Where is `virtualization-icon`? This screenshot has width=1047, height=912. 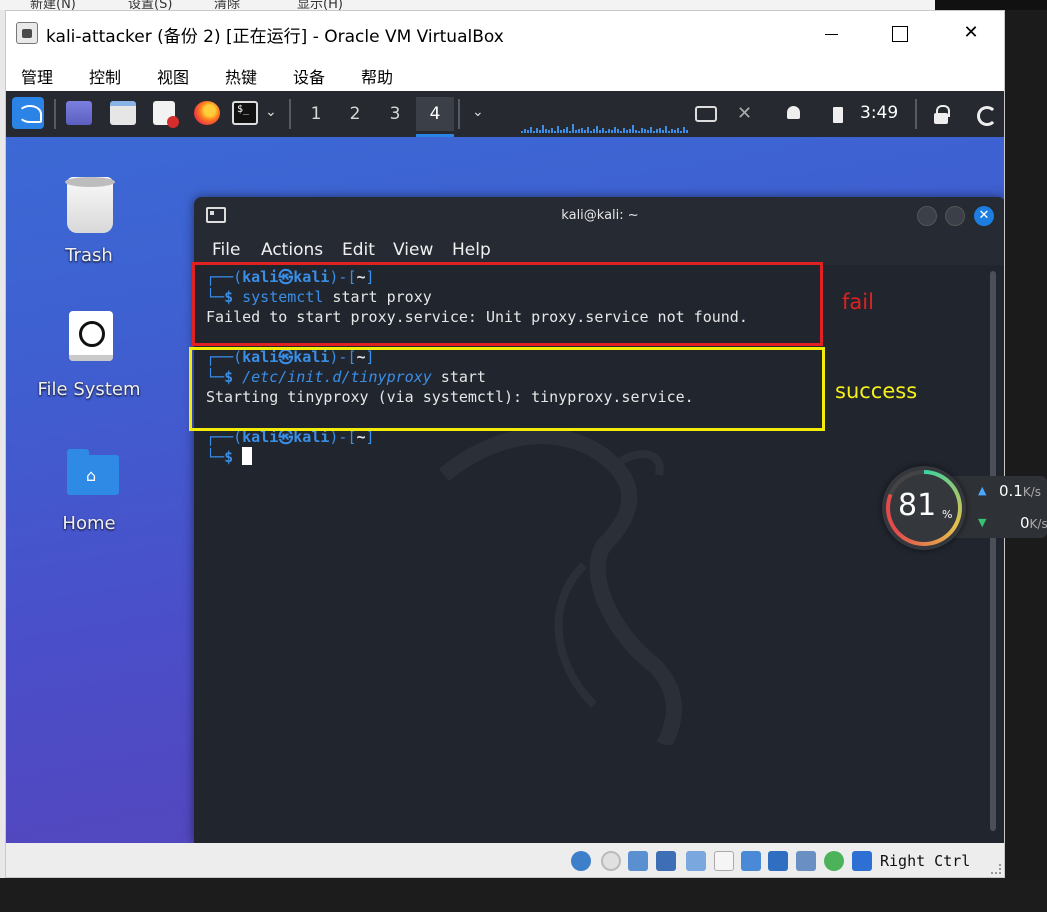
virtualization-icon is located at coordinates (806, 861).